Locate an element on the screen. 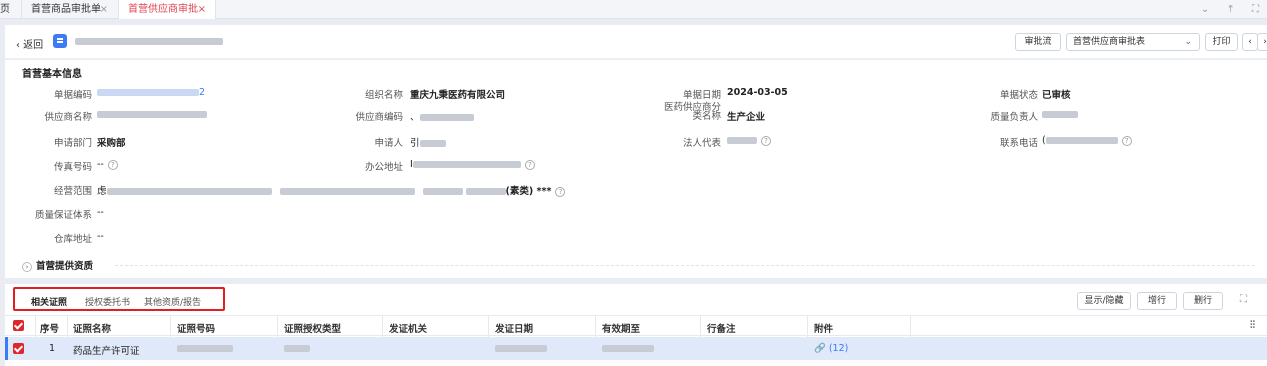  column-header: 发证日期 is located at coordinates (514, 329).